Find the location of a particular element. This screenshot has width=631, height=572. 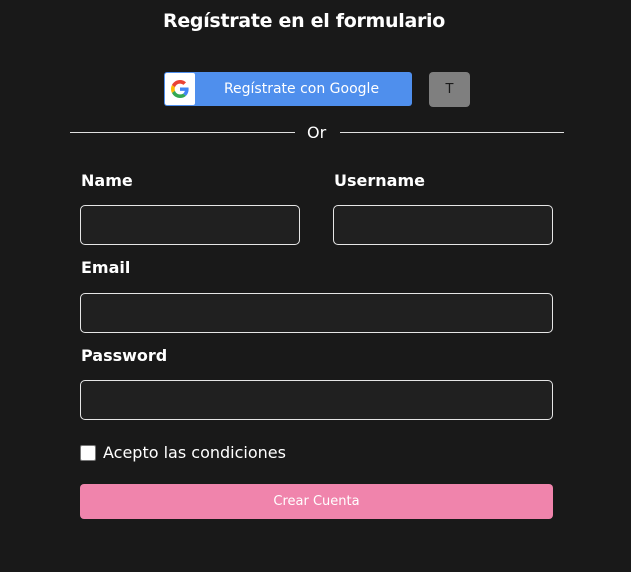

terms-row: Acepto las condiciones is located at coordinates (183, 452).